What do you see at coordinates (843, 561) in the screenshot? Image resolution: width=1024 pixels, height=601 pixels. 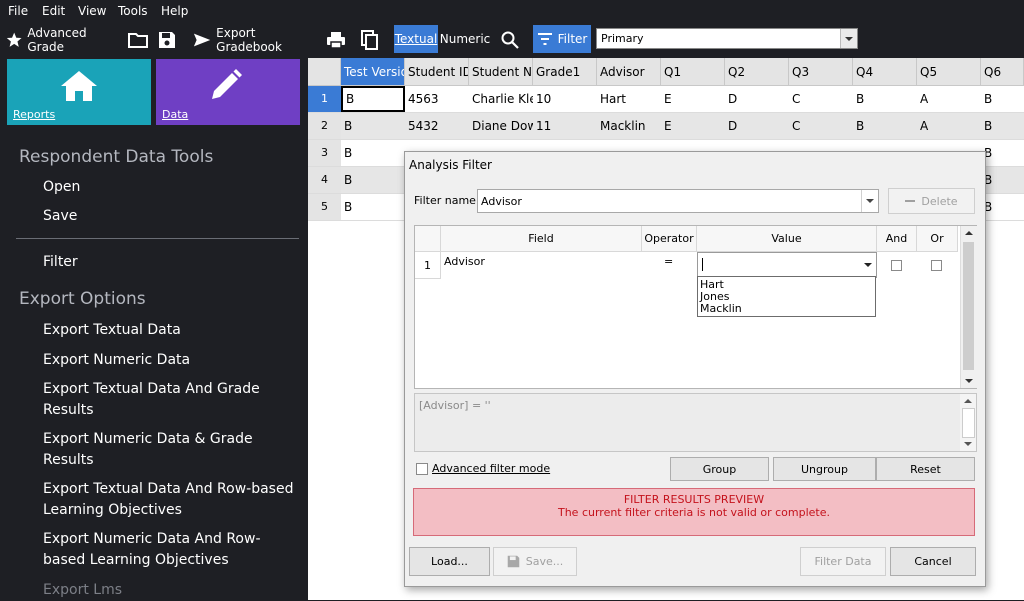 I see `filter-data-button: Filter Data` at bounding box center [843, 561].